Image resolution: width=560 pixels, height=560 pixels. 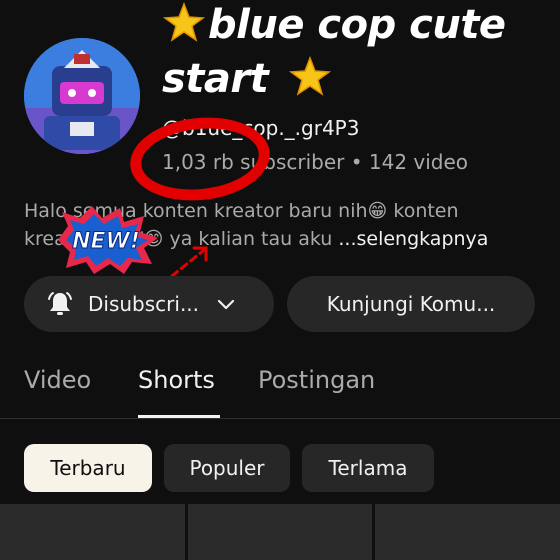 I want to click on filter-chip-terlama: Terlama, so click(x=368, y=468).